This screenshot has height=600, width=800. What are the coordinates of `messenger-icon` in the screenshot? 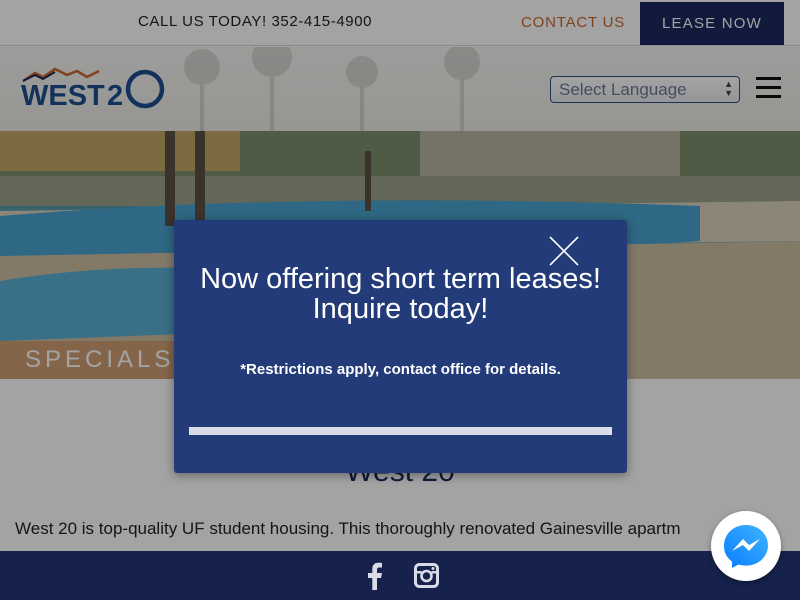 It's located at (746, 546).